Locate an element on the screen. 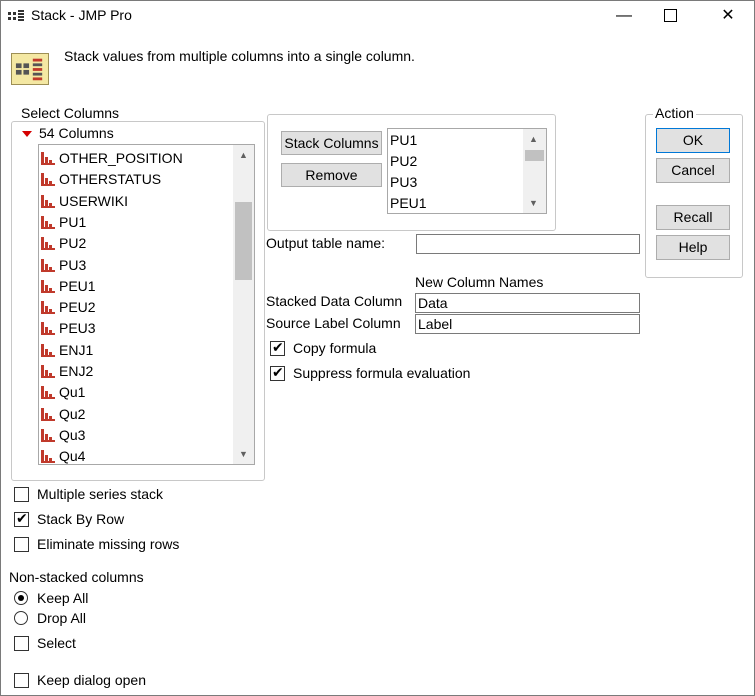 The image size is (755, 696). cancel-button: Cancel is located at coordinates (693, 170).